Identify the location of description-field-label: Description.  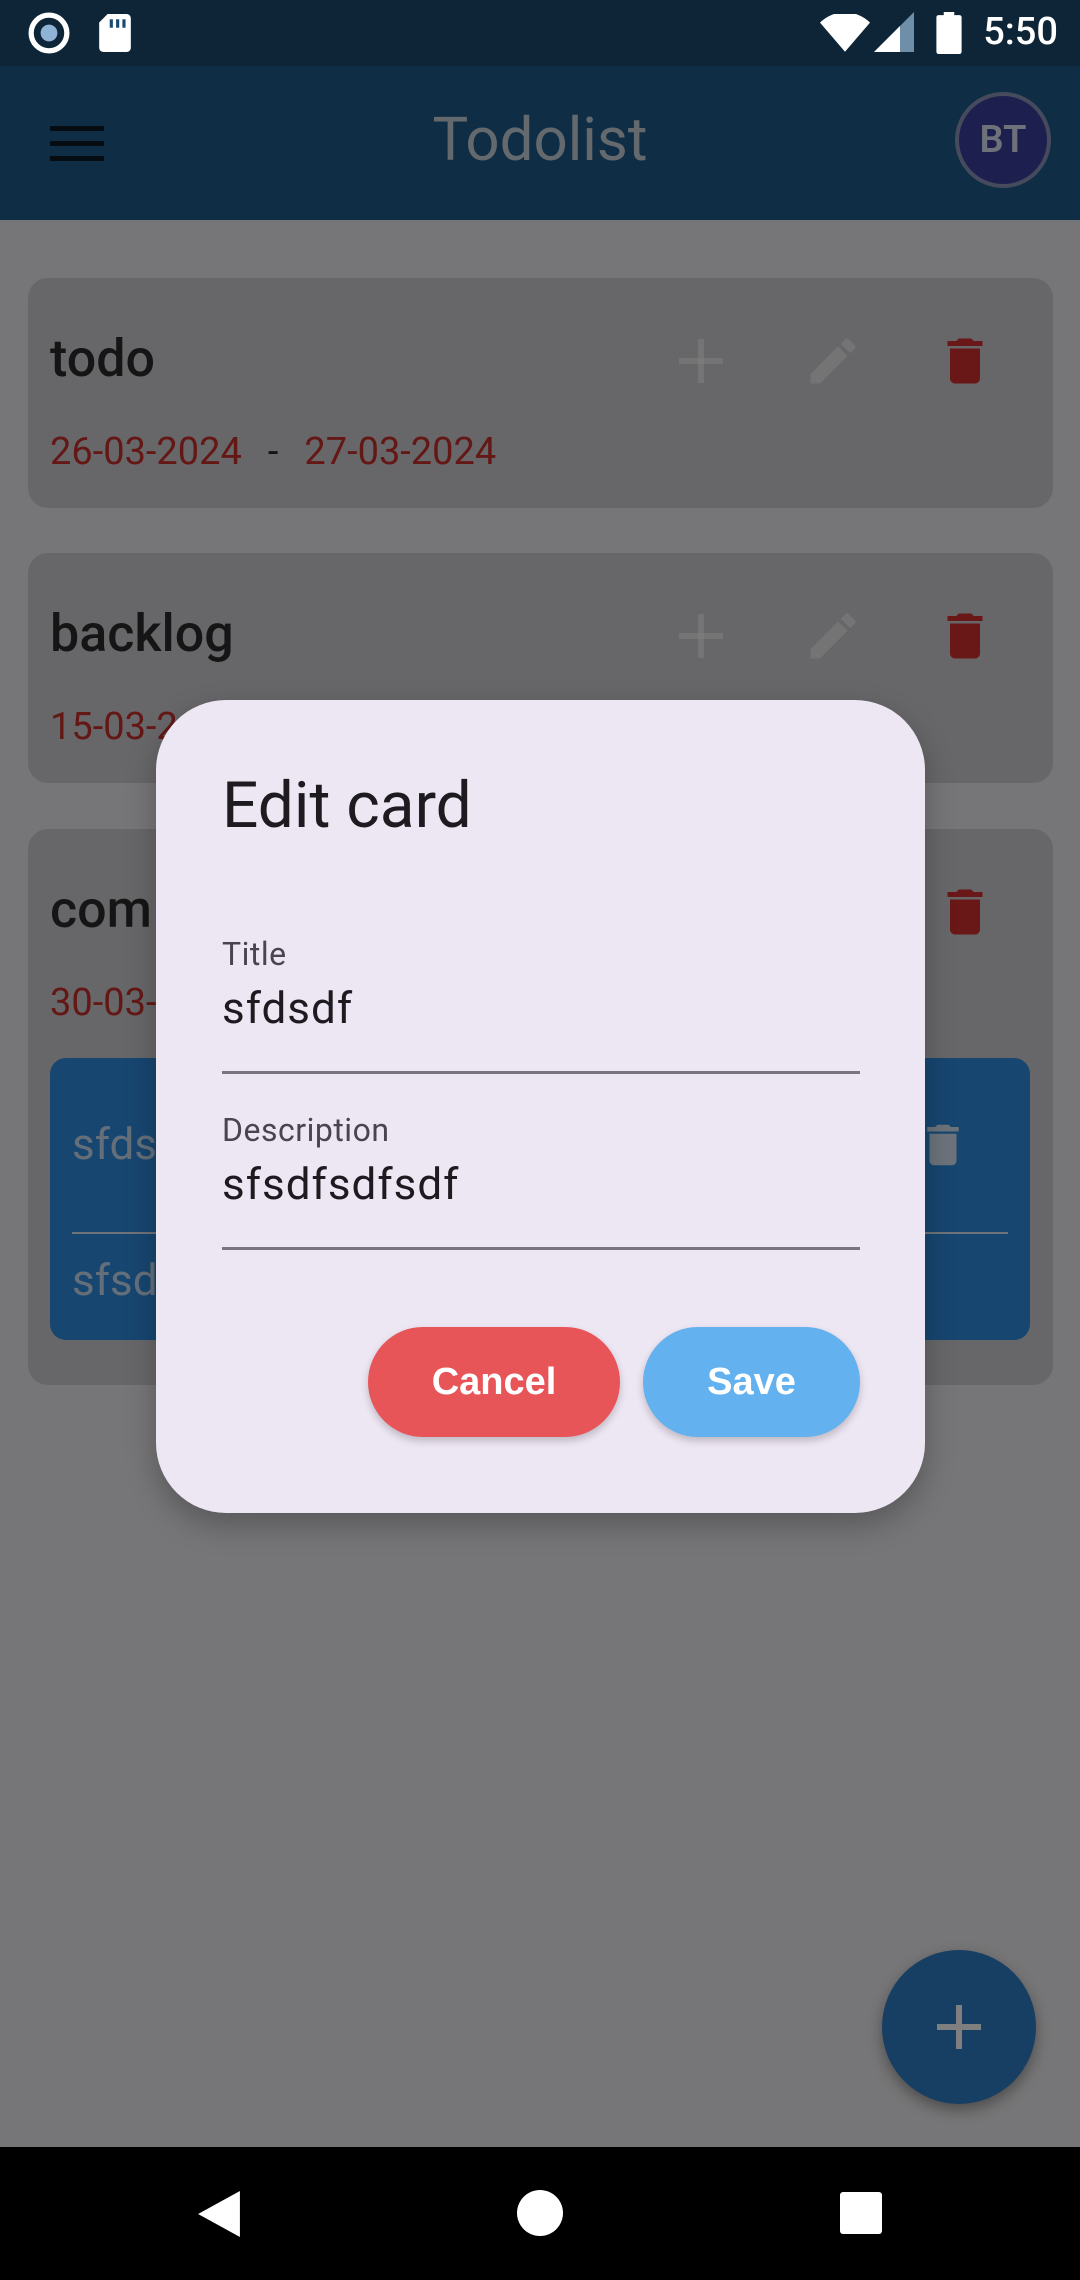
(306, 1130).